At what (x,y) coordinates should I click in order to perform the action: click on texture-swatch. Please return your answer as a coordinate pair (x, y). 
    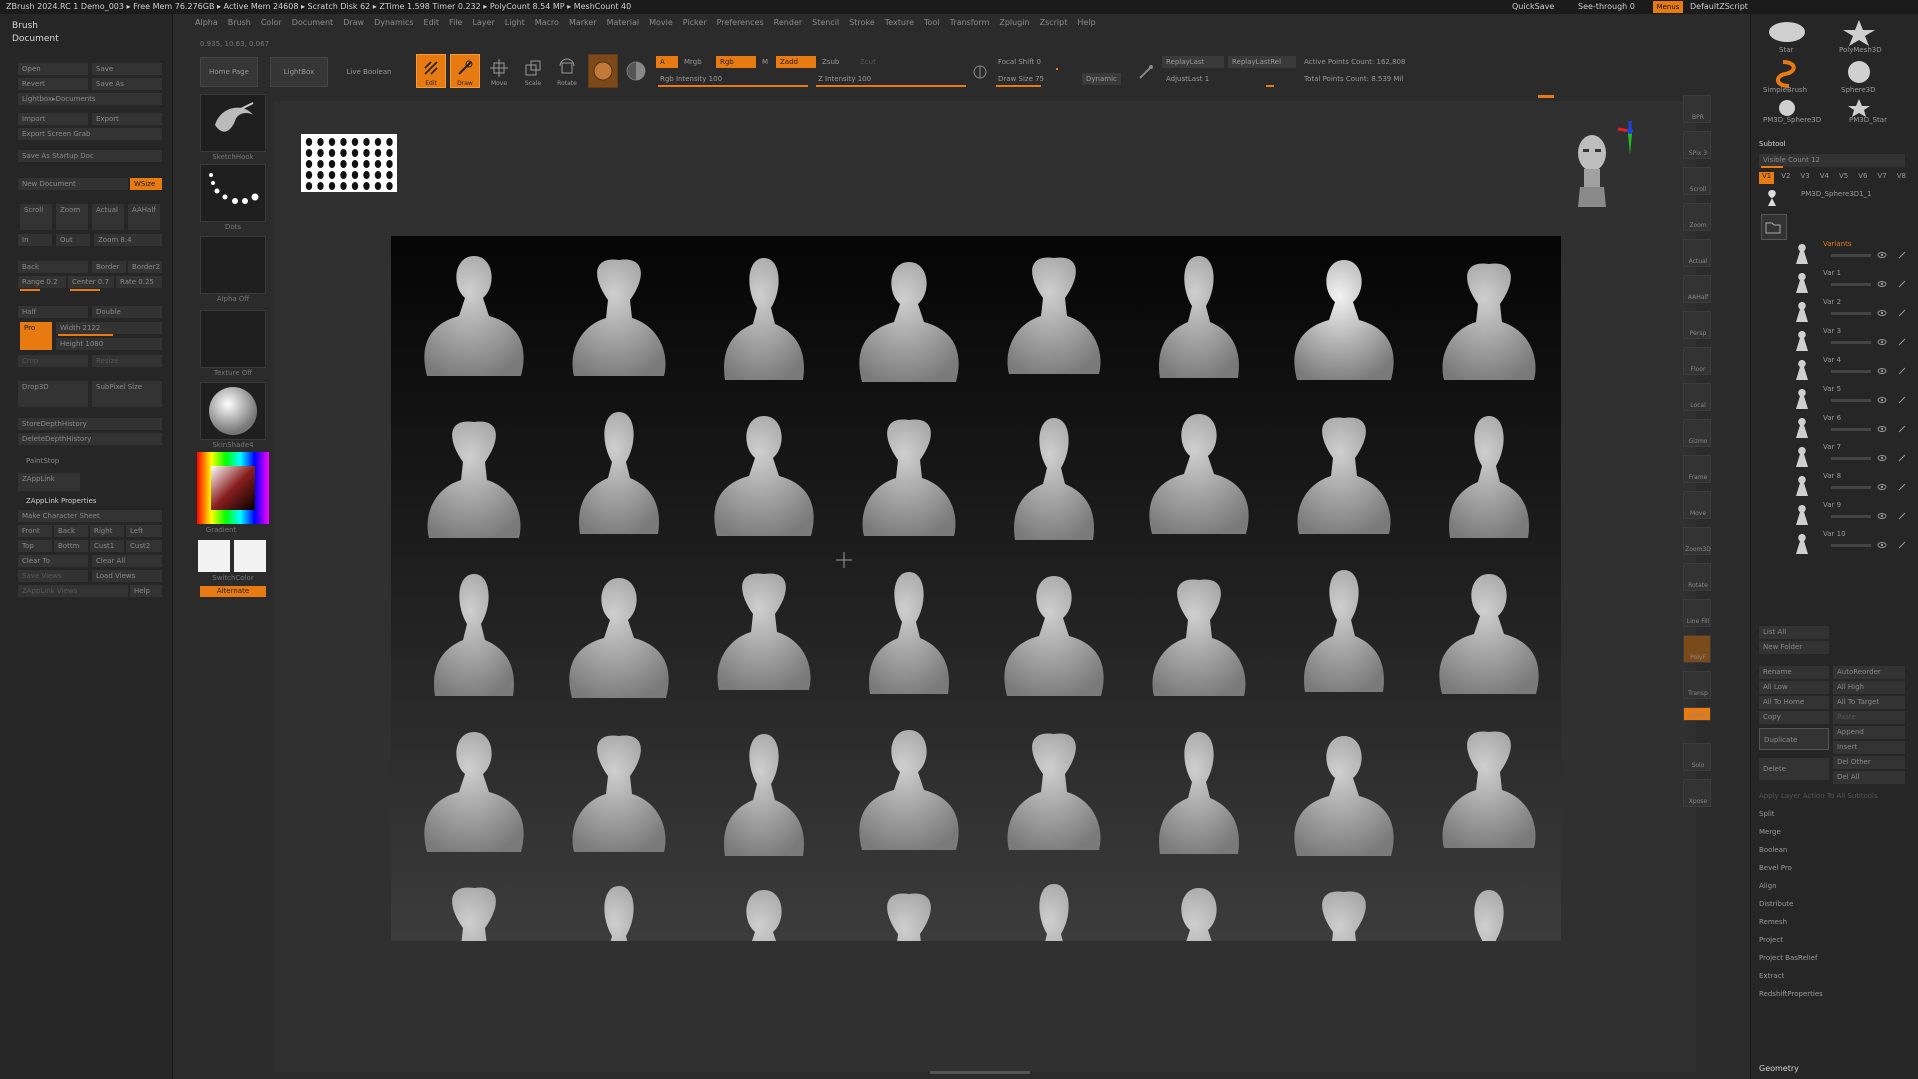
    Looking at the image, I should click on (636, 71).